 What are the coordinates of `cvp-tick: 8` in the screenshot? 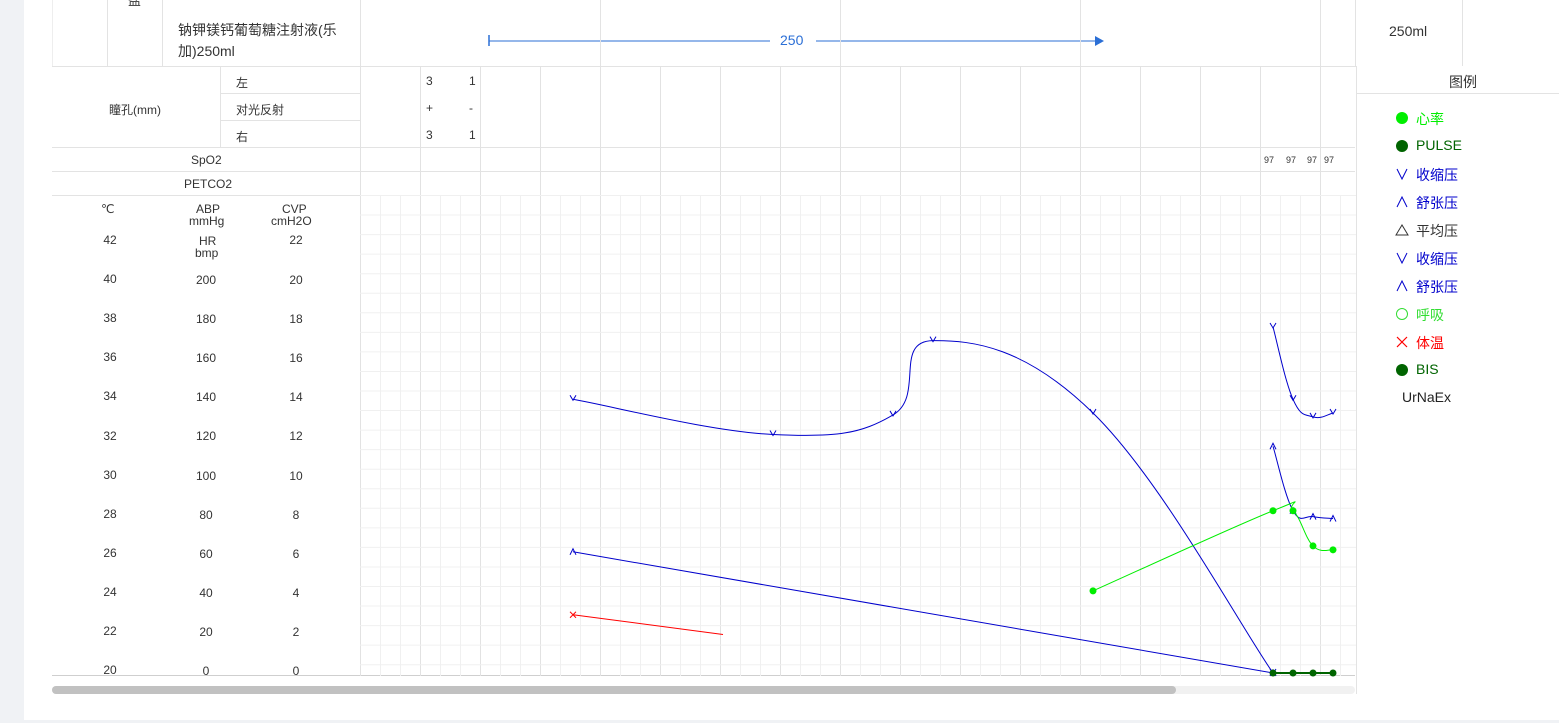 It's located at (296, 514).